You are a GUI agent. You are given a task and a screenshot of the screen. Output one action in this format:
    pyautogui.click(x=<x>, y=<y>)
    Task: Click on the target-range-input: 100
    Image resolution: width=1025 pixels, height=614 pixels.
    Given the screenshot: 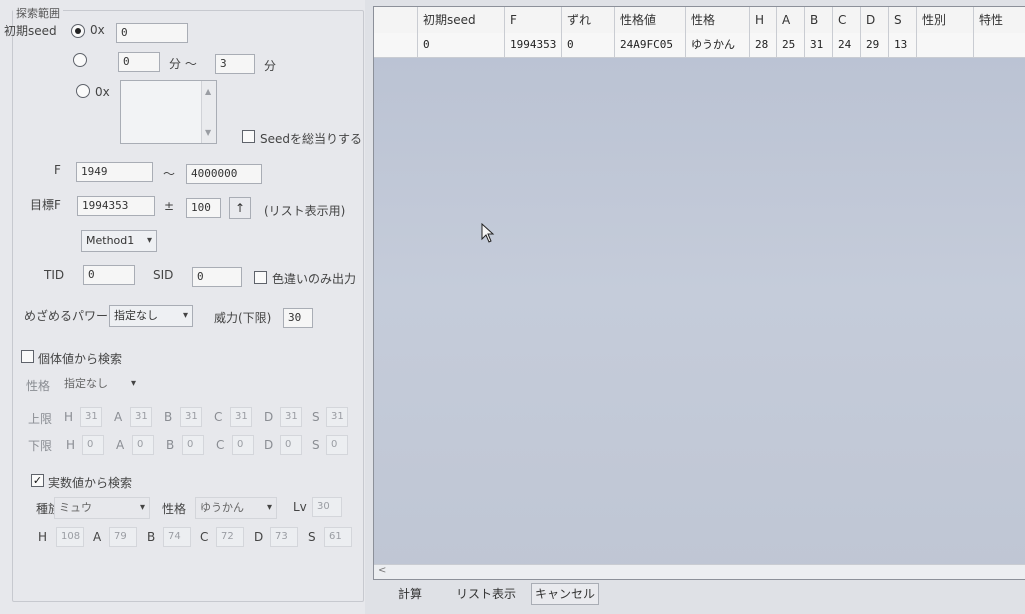 What is the action you would take?
    pyautogui.click(x=203, y=208)
    